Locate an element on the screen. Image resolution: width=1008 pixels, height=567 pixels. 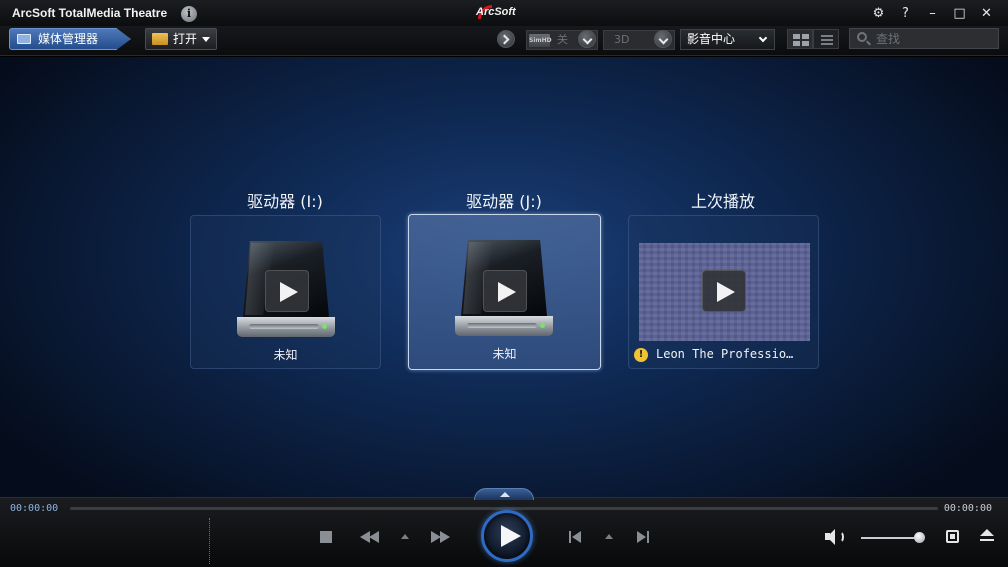
media-manager-label: 媒体管理器 is located at coordinates (68, 39).